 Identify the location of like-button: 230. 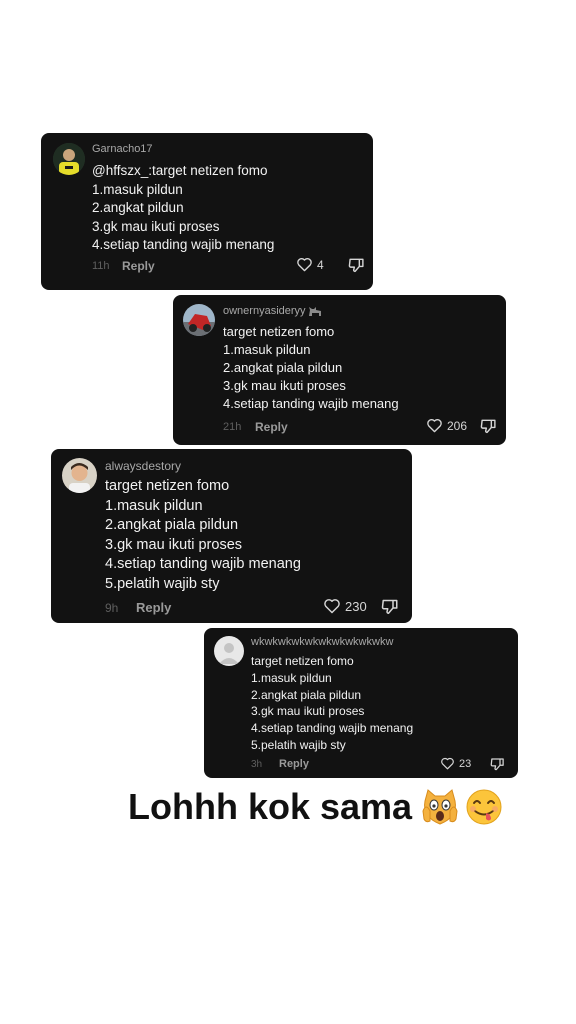
(345, 606).